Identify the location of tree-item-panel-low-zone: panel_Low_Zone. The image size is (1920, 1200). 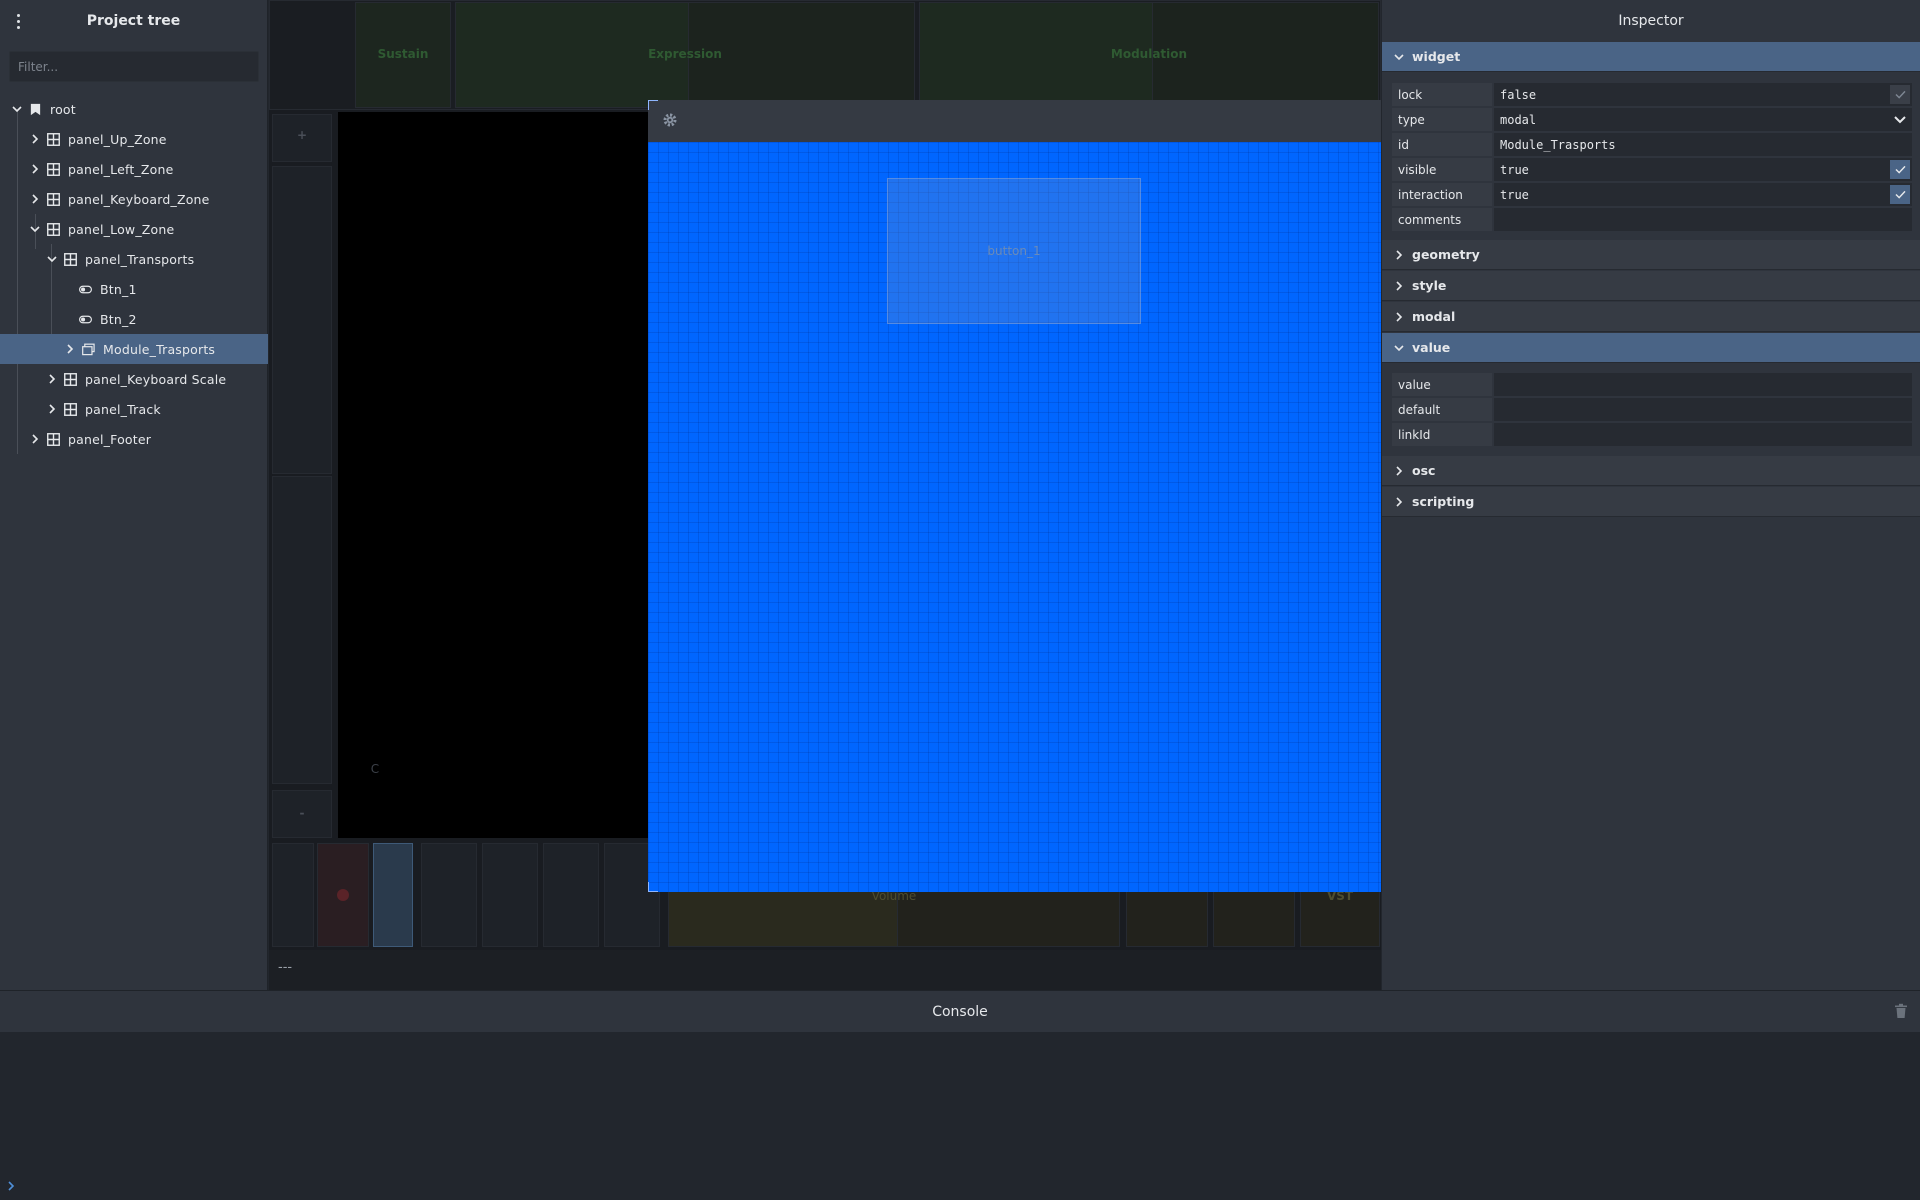
(134, 229).